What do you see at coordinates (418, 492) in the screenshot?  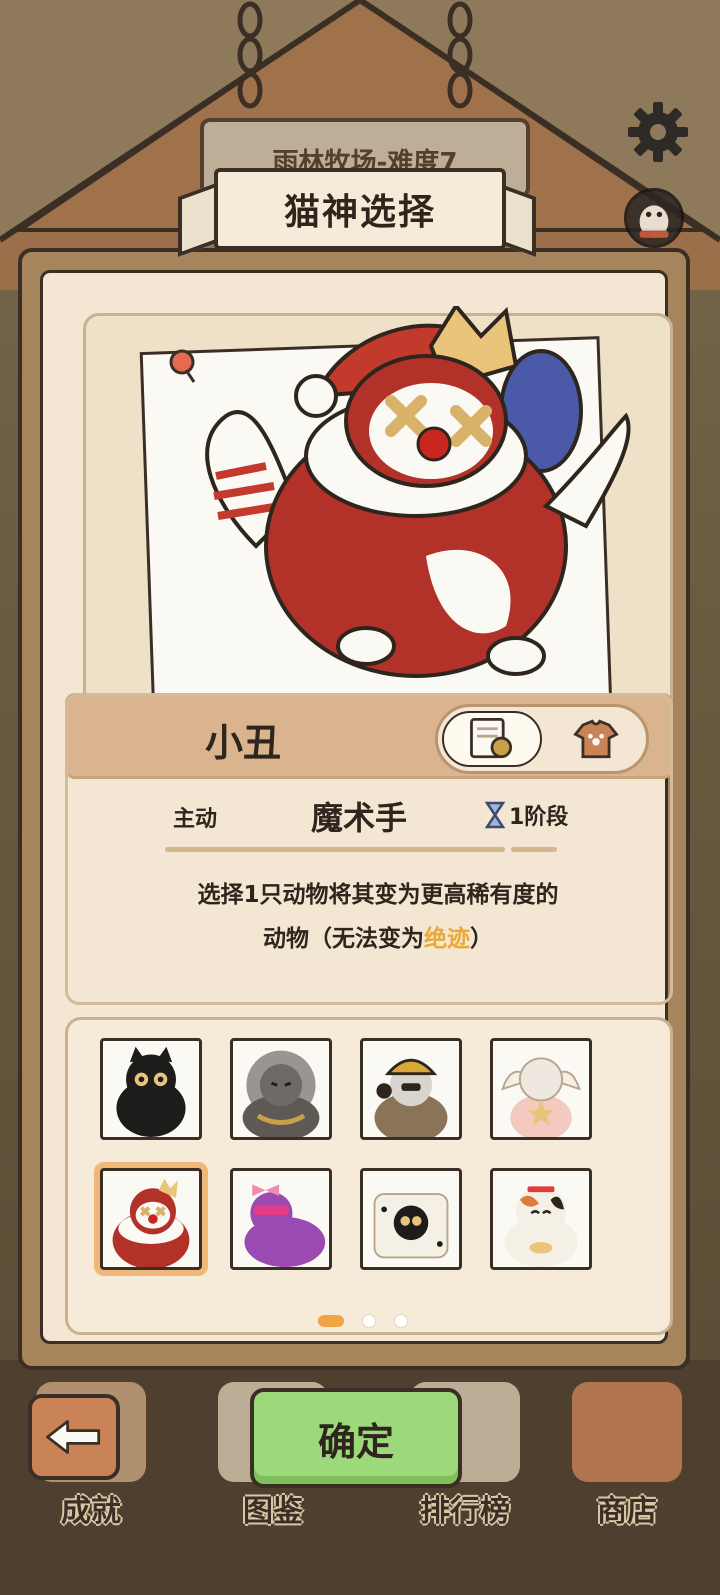 I see `clown-cat-illustration` at bounding box center [418, 492].